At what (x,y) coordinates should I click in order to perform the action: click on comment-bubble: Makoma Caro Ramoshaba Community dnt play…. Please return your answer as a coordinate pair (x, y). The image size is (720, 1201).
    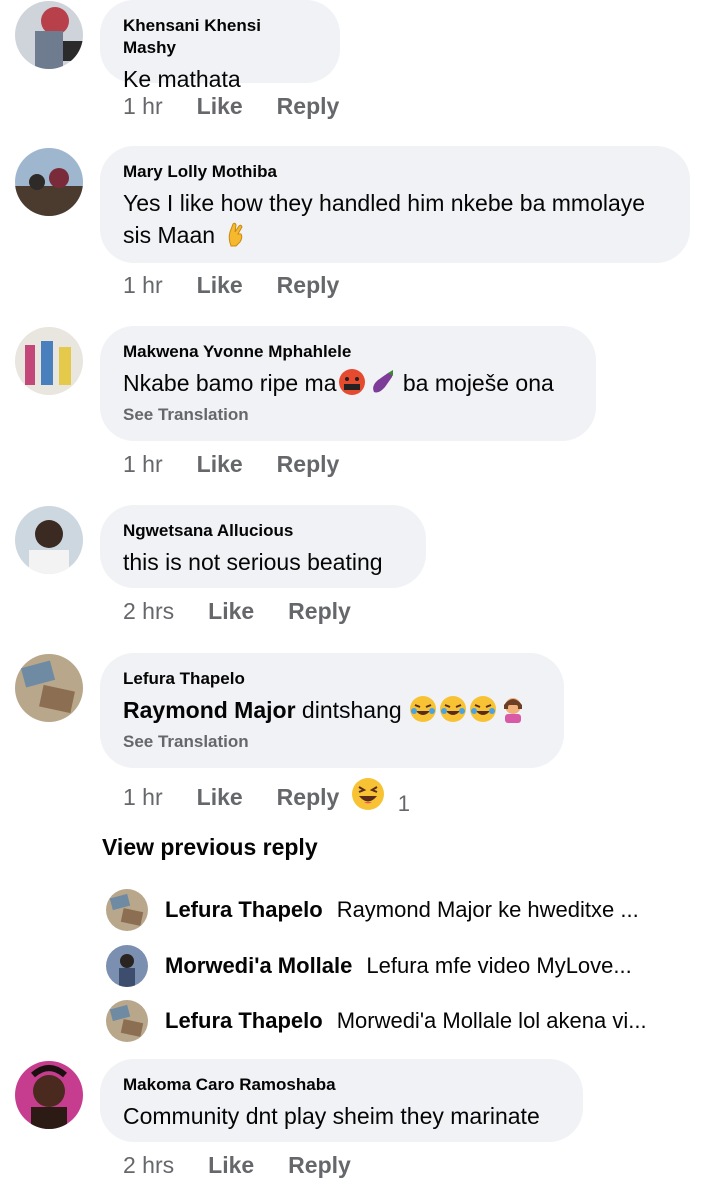
    Looking at the image, I should click on (341, 1100).